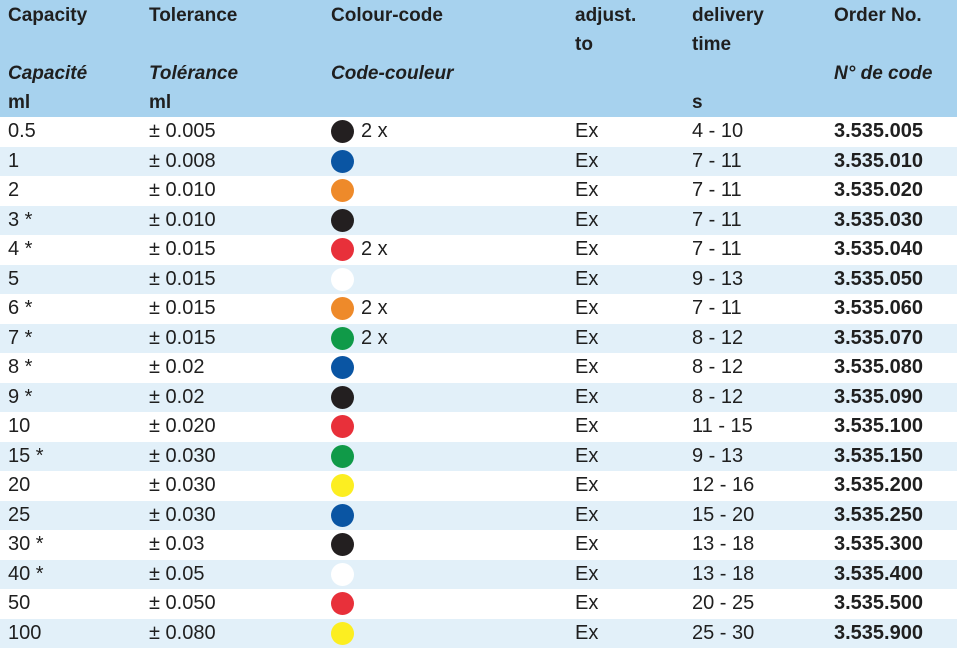 The width and height of the screenshot is (957, 648). I want to click on order-number-cell: 3.535.300, so click(878, 545).